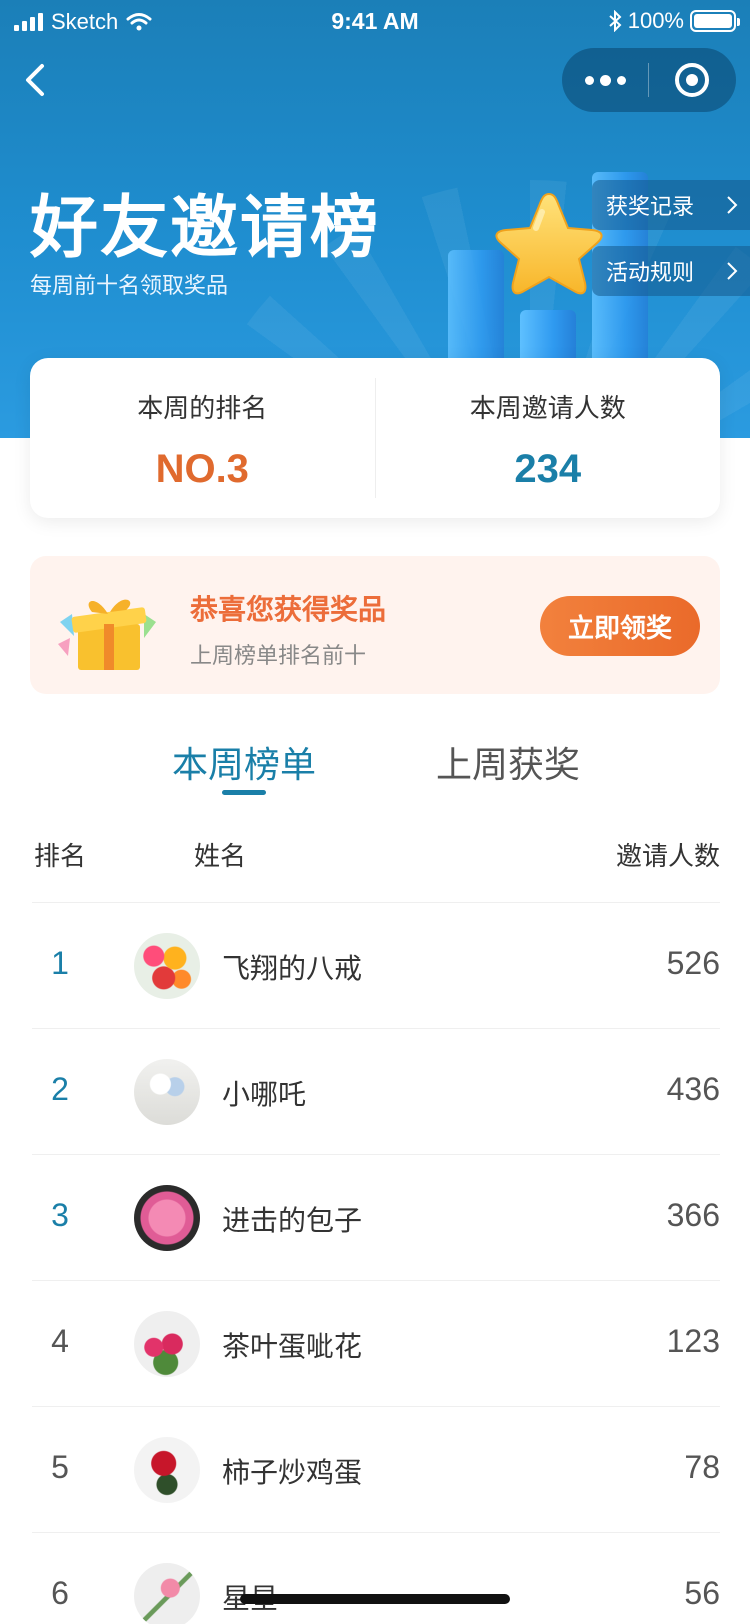  I want to click on row-rank: 3, so click(60, 1215).